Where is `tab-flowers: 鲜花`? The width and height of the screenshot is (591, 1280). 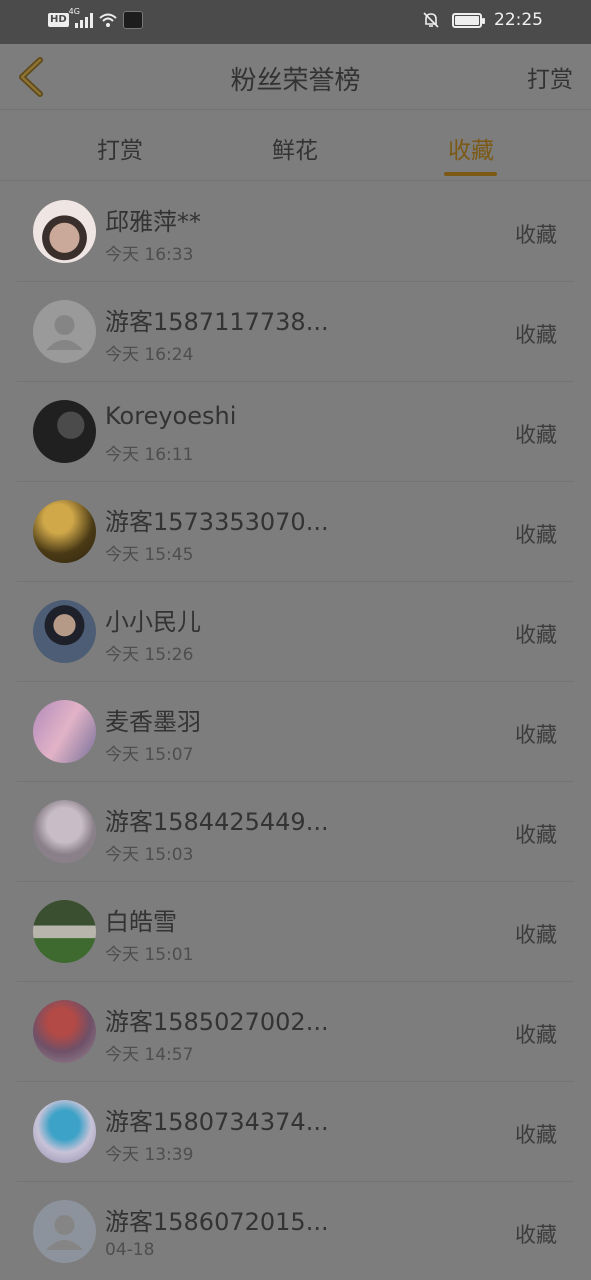 tab-flowers: 鲜花 is located at coordinates (295, 148).